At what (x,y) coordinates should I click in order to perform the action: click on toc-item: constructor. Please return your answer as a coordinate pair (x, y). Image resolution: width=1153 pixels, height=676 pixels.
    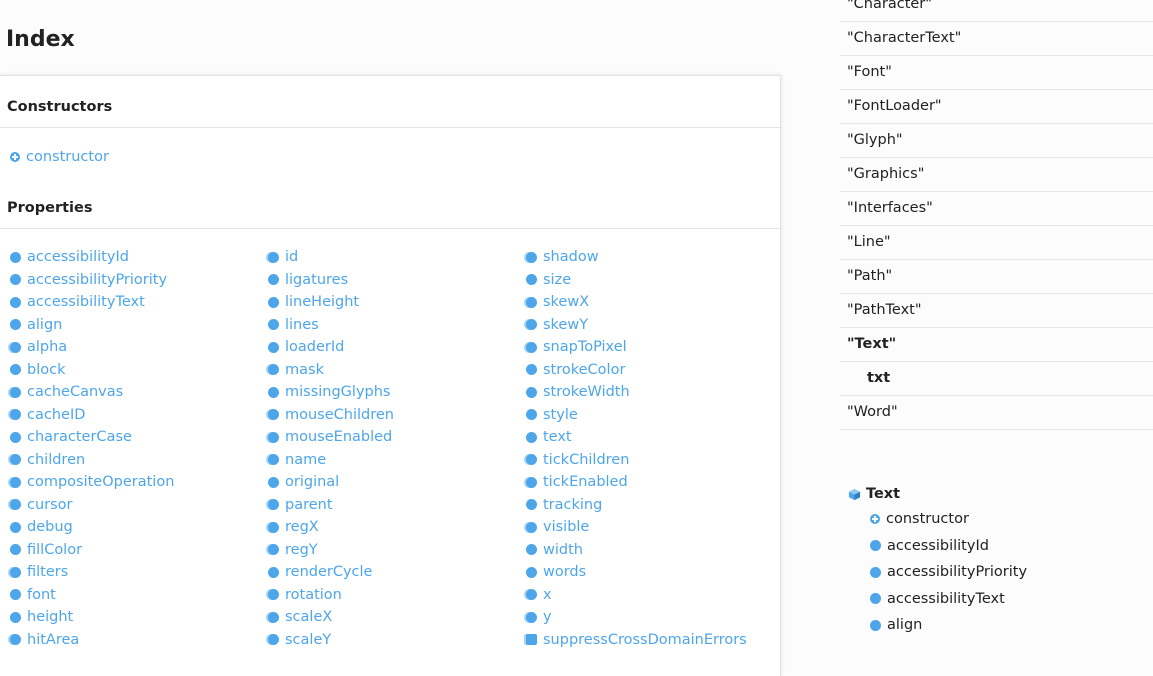
    Looking at the image, I should click on (996, 519).